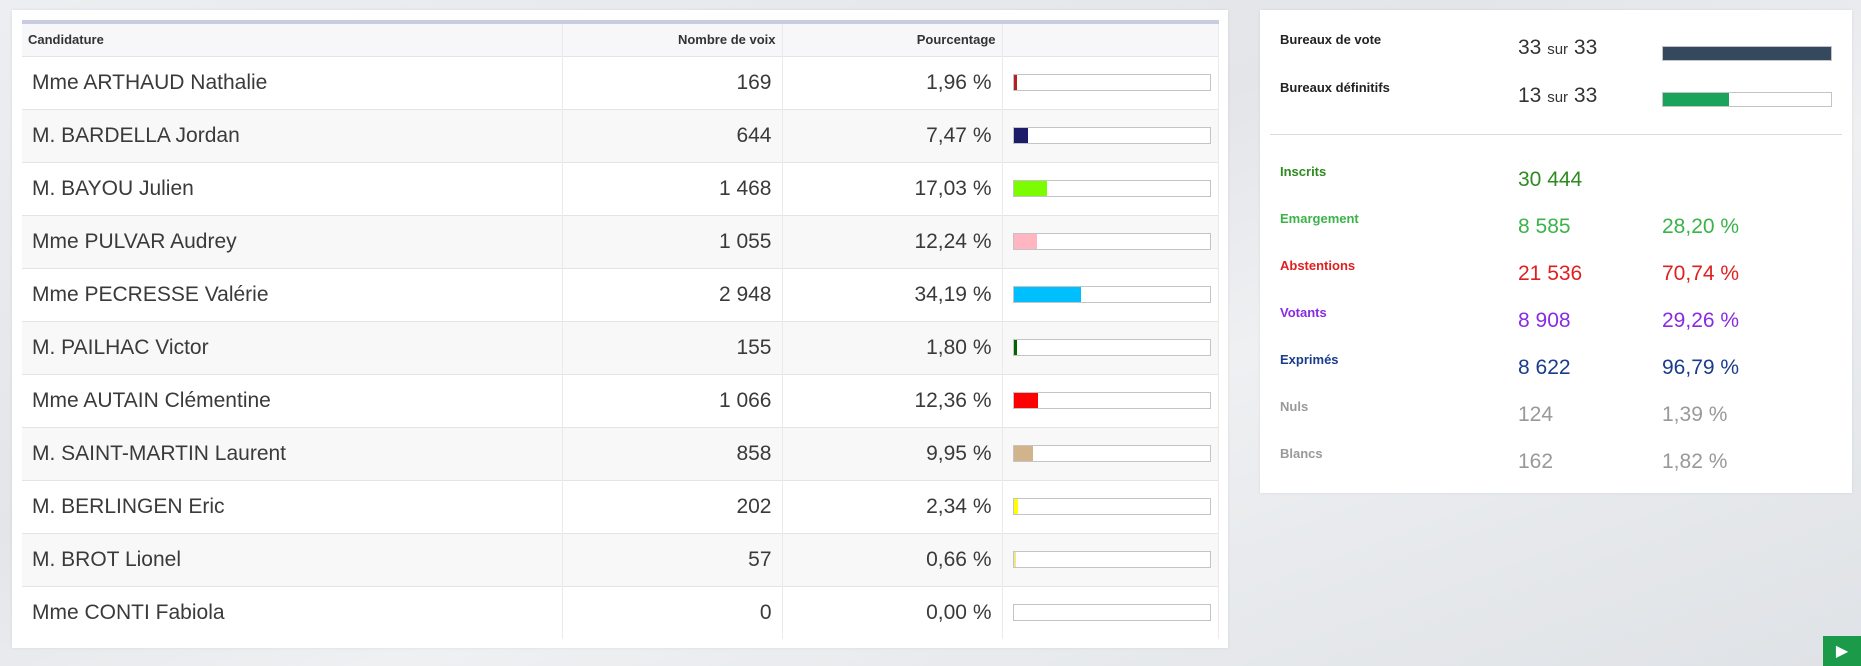  I want to click on stat-label: Nuls, so click(1294, 406).